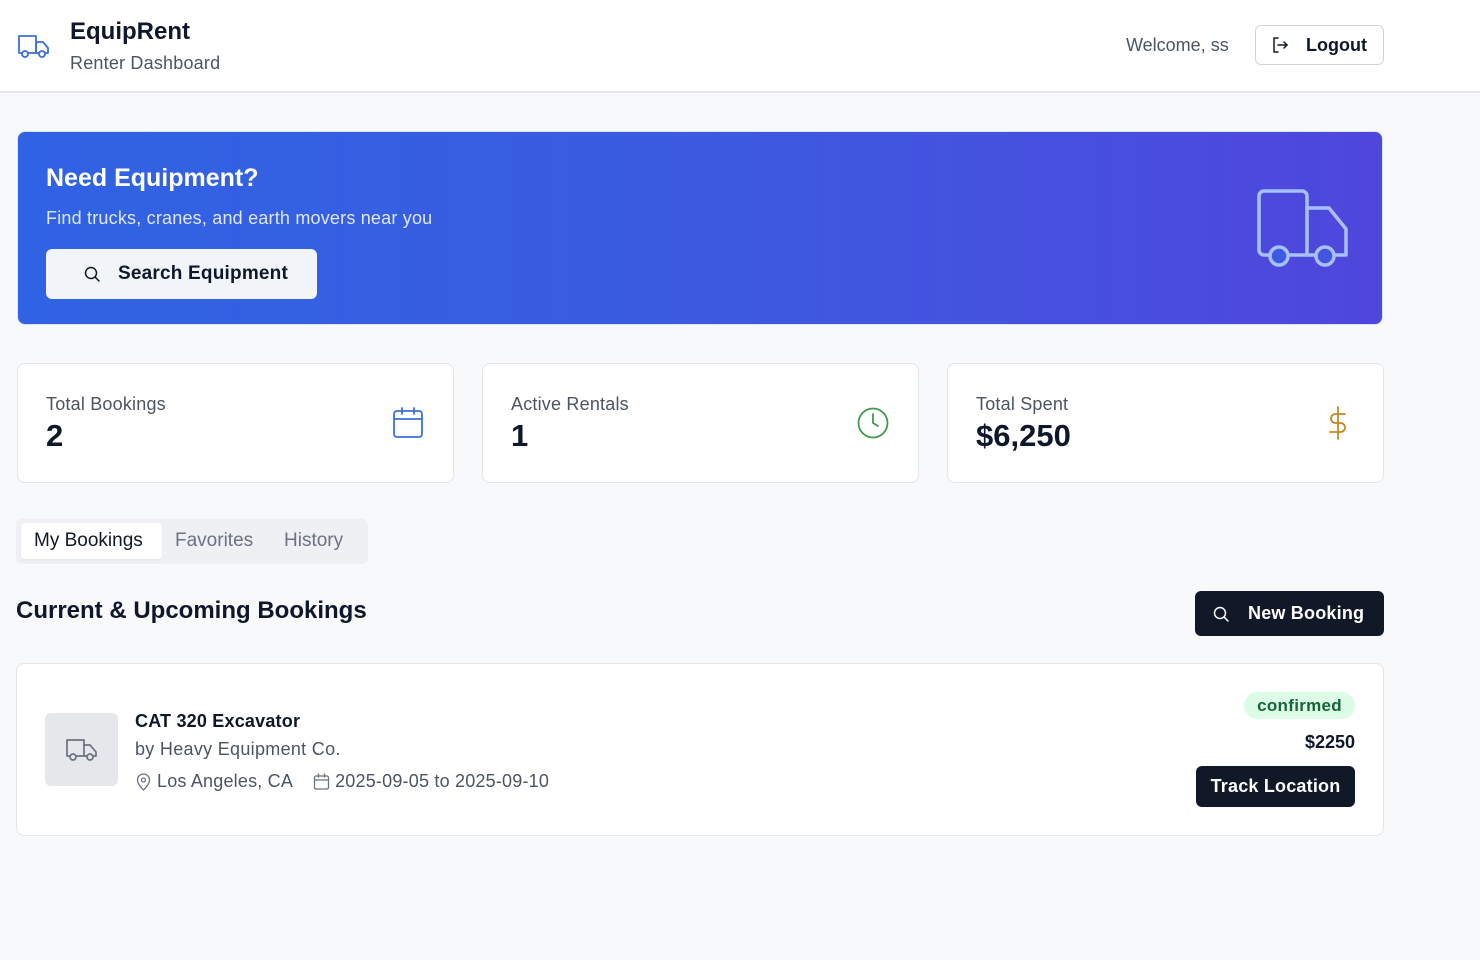 Image resolution: width=1480 pixels, height=960 pixels. What do you see at coordinates (143, 781) in the screenshot?
I see `map-pin-icon` at bounding box center [143, 781].